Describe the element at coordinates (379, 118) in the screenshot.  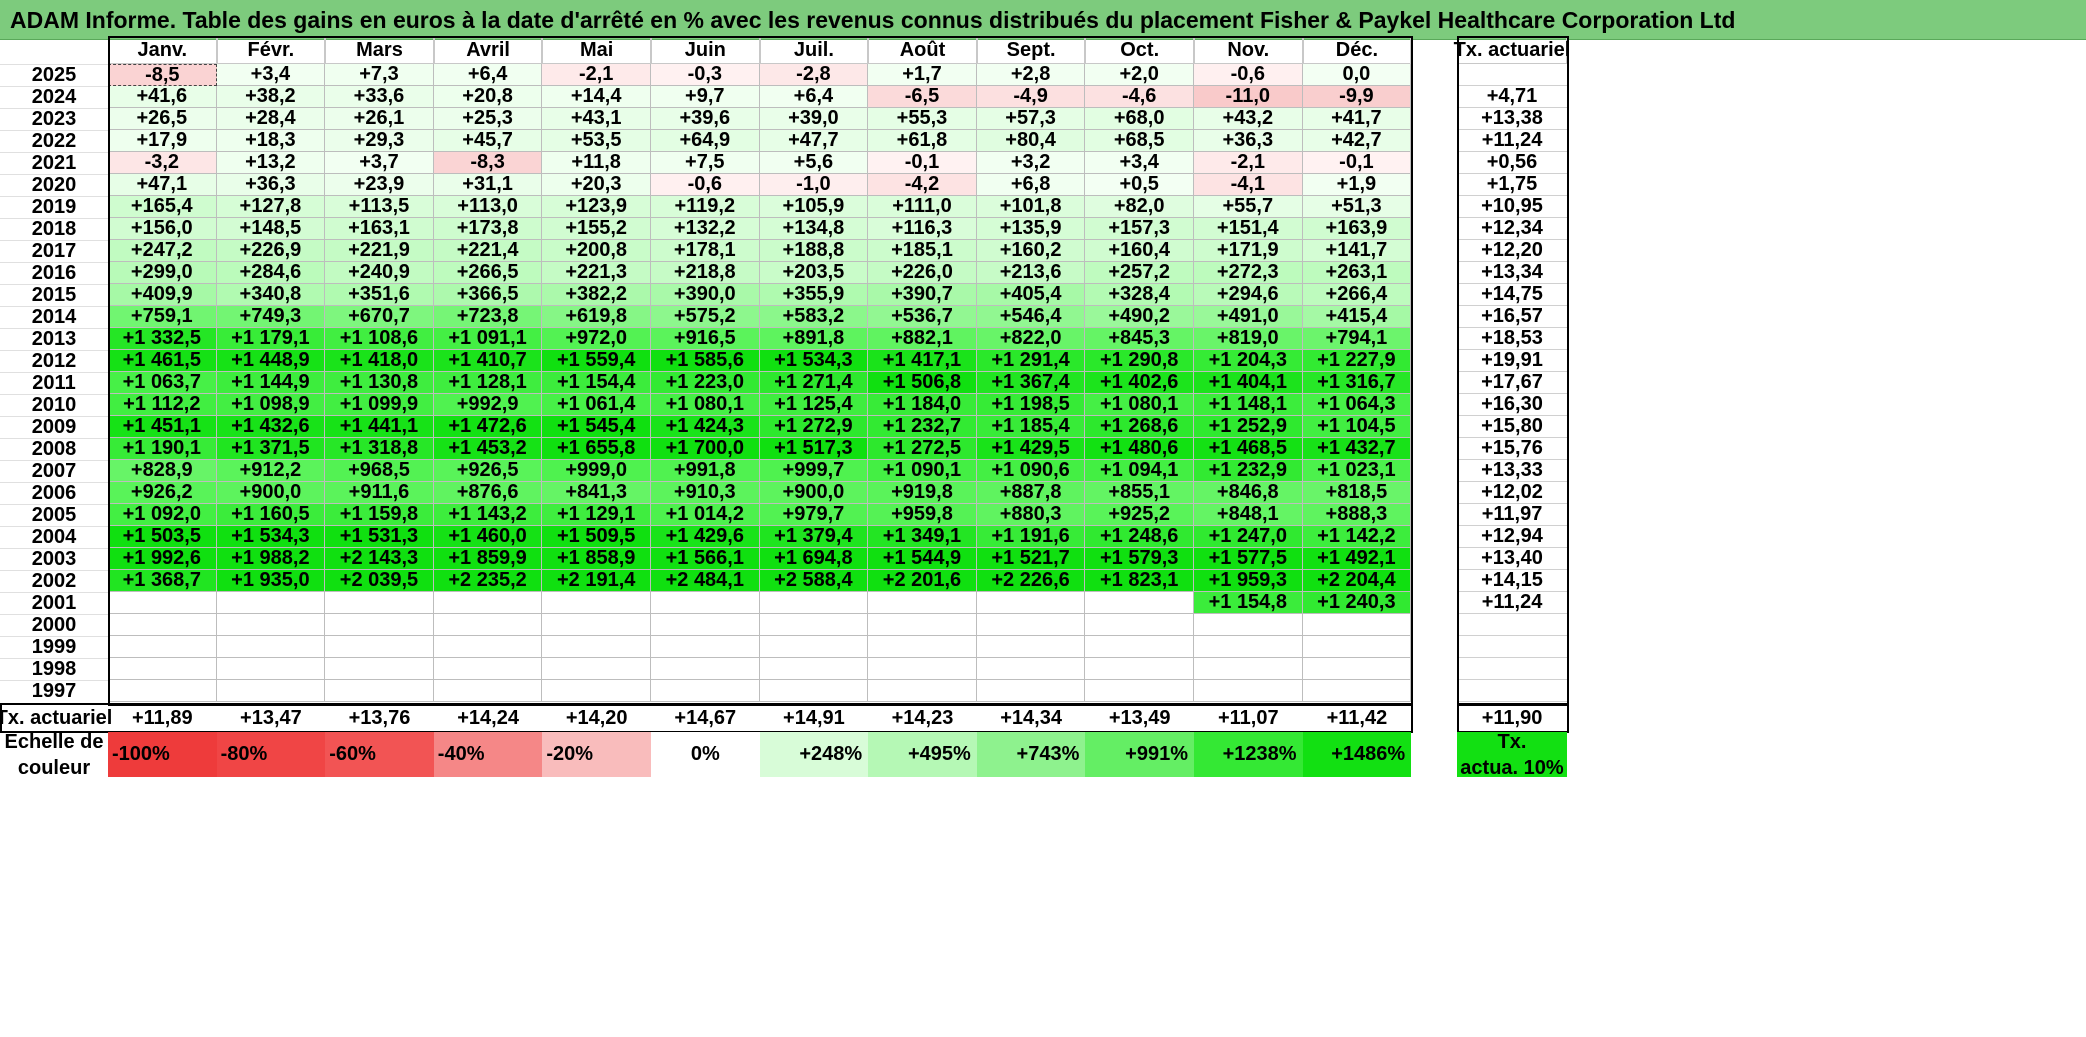
I see `table-cell: +26,1` at that location.